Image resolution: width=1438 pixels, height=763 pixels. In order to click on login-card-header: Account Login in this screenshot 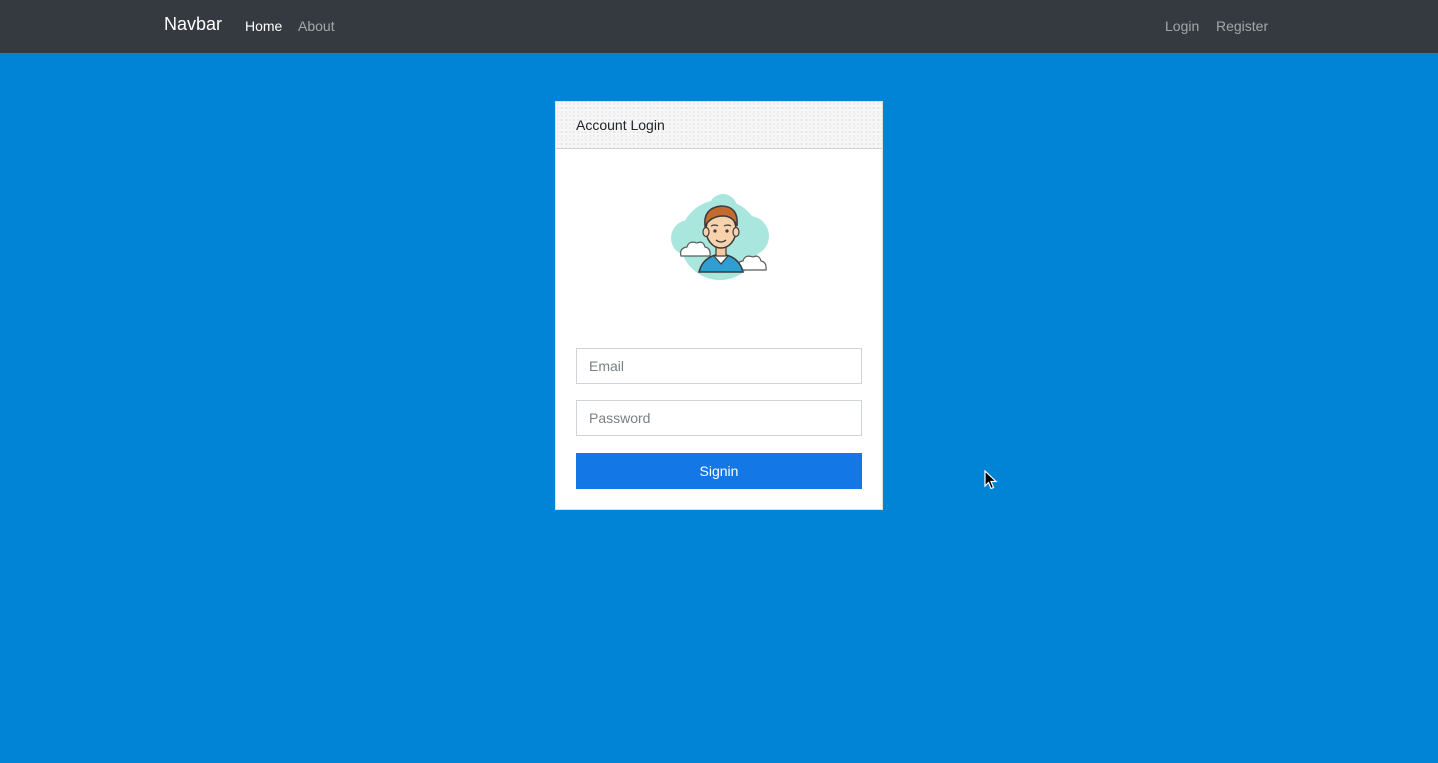, I will do `click(719, 125)`.